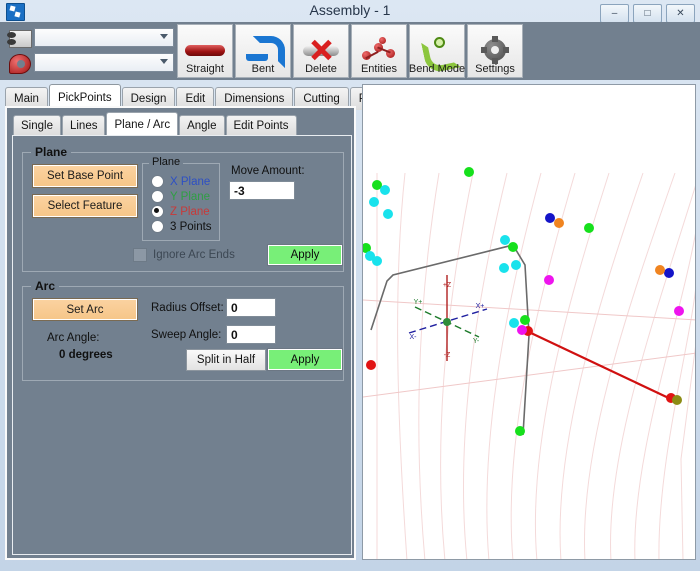 The width and height of the screenshot is (700, 571). I want to click on radio-3-points-dot, so click(157, 226).